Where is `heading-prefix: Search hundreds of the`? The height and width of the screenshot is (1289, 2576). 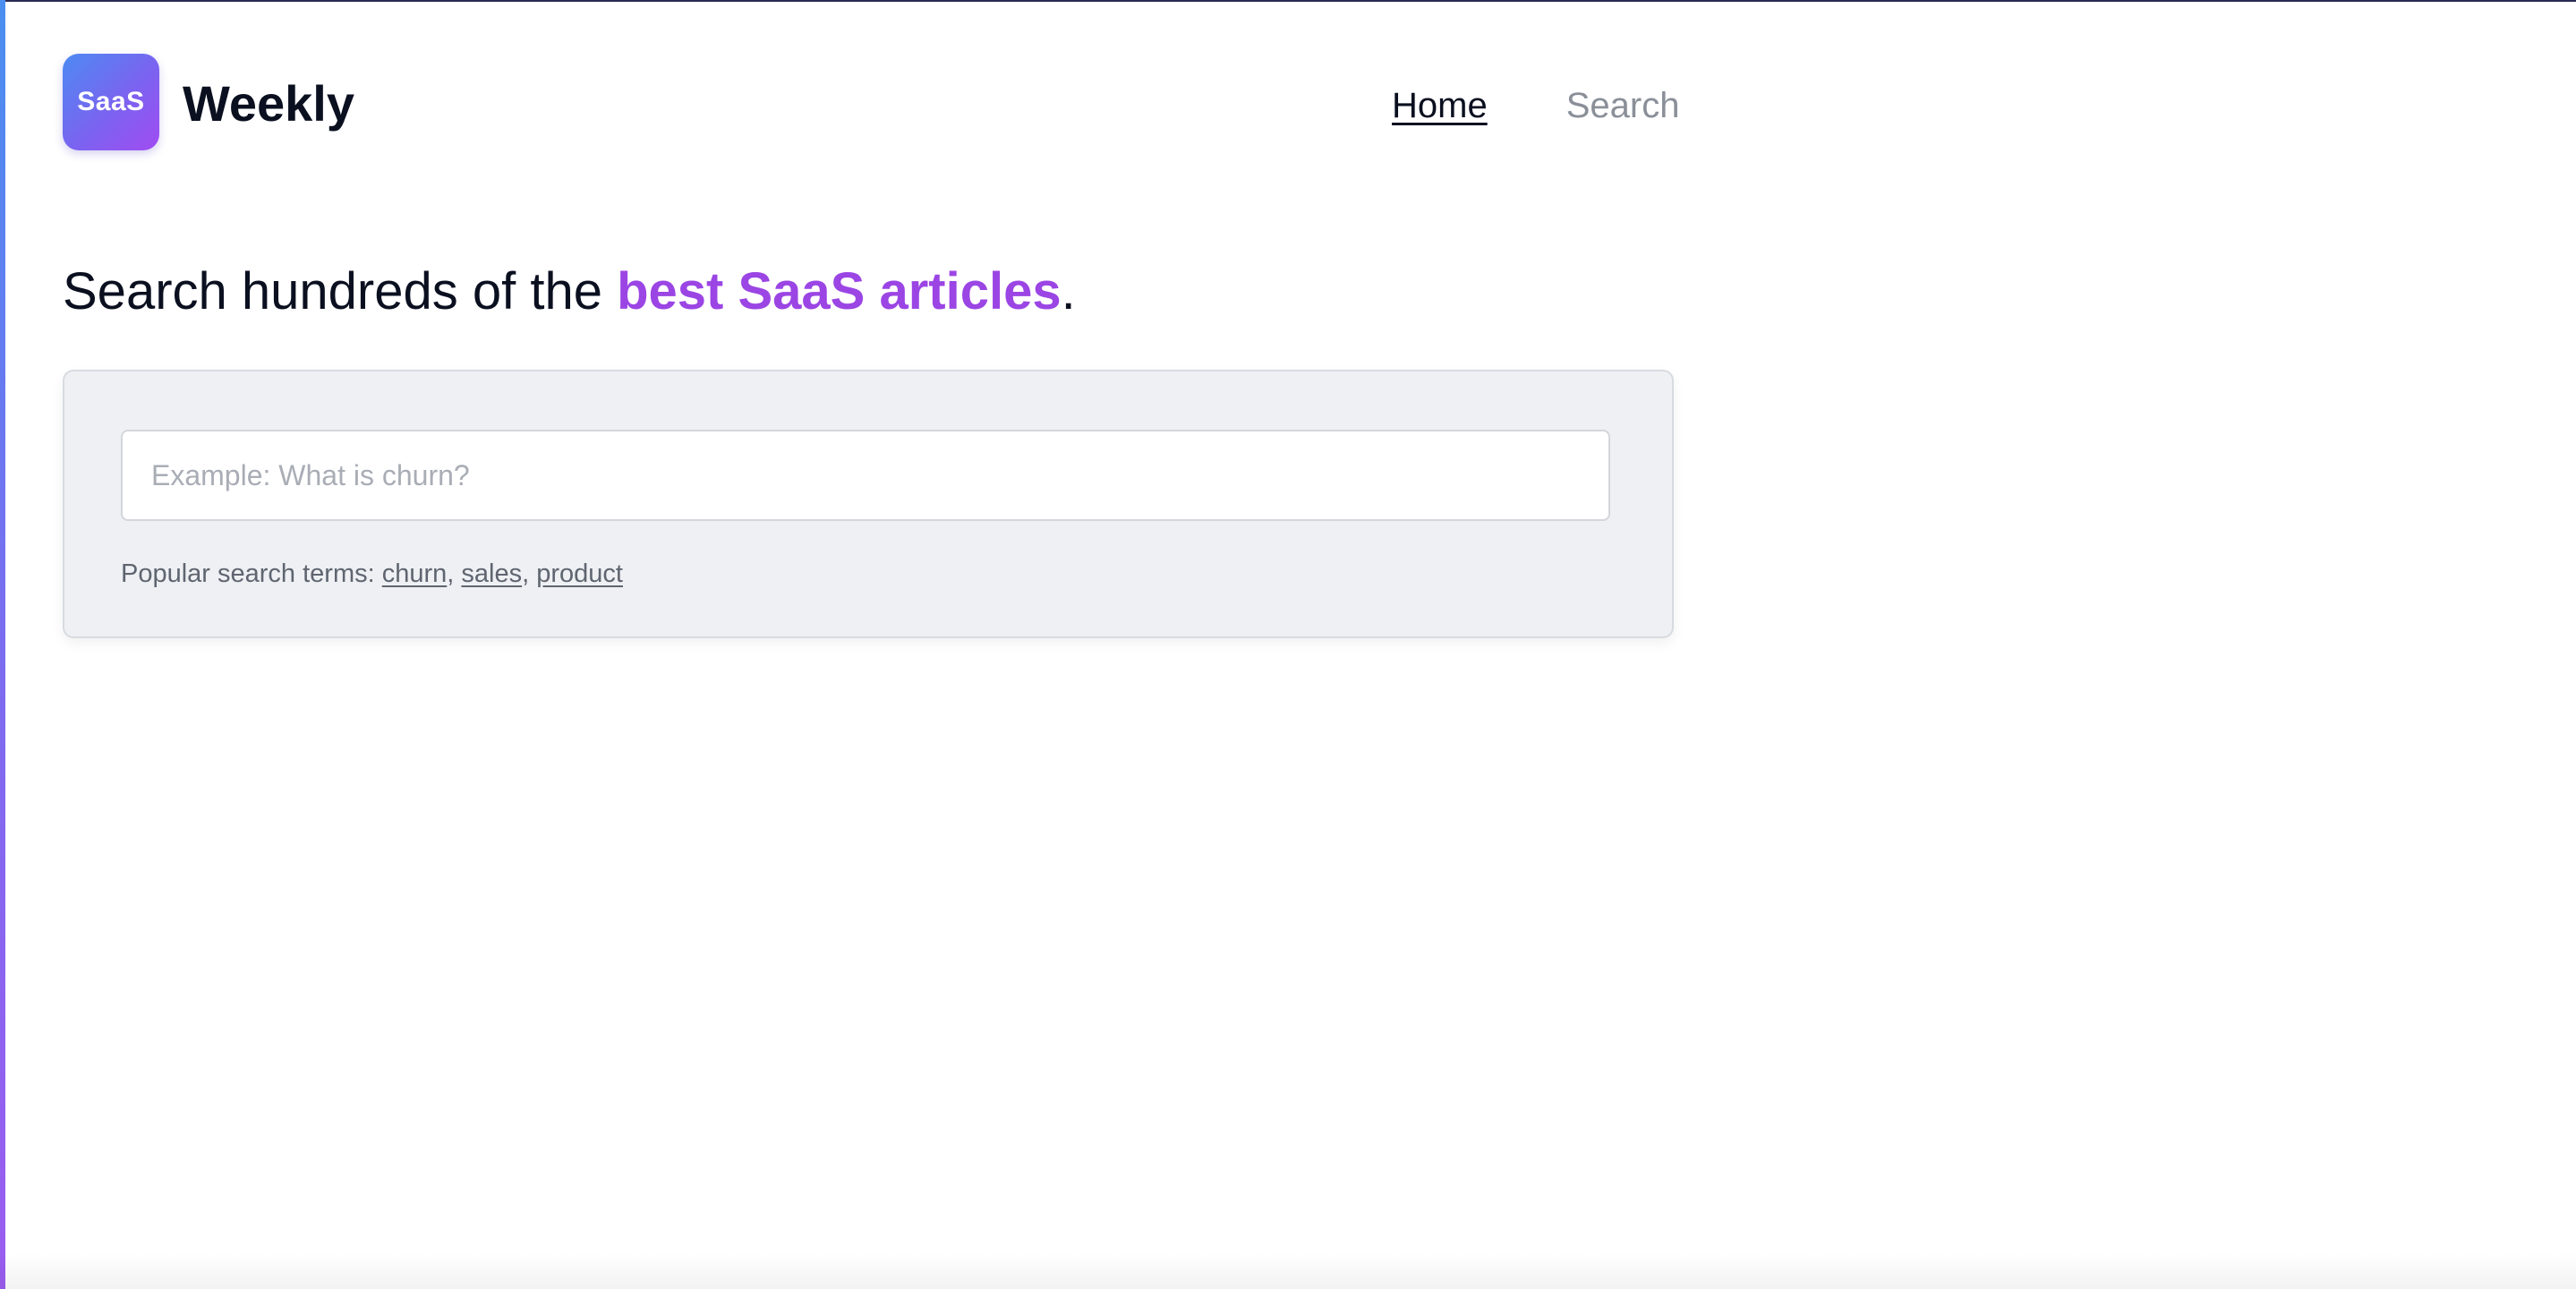
heading-prefix: Search hundreds of the is located at coordinates (340, 291).